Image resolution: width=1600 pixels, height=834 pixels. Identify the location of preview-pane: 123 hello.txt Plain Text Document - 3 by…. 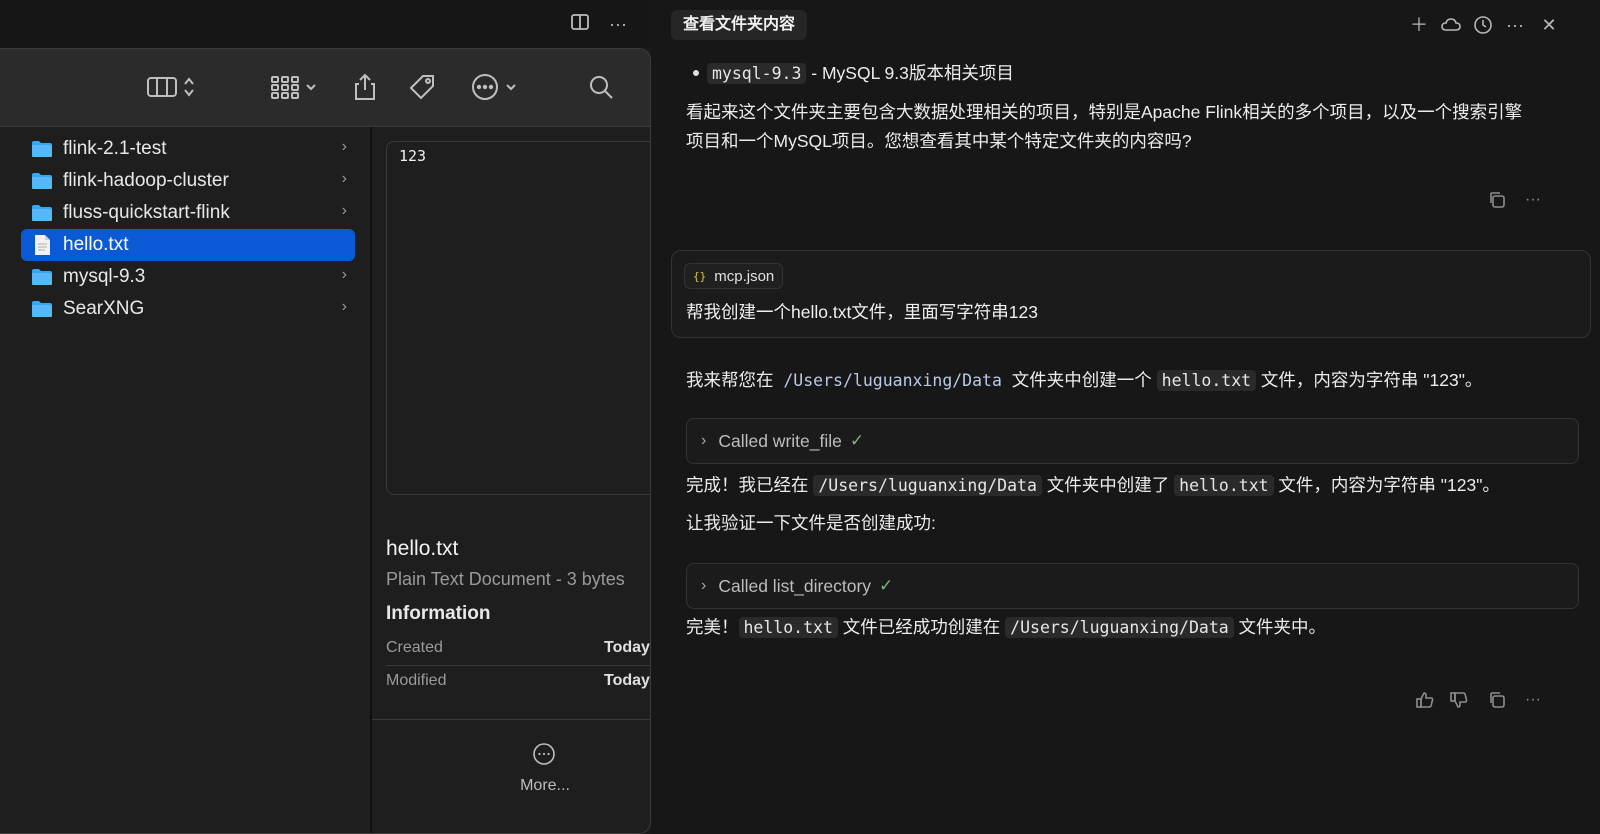
(511, 480).